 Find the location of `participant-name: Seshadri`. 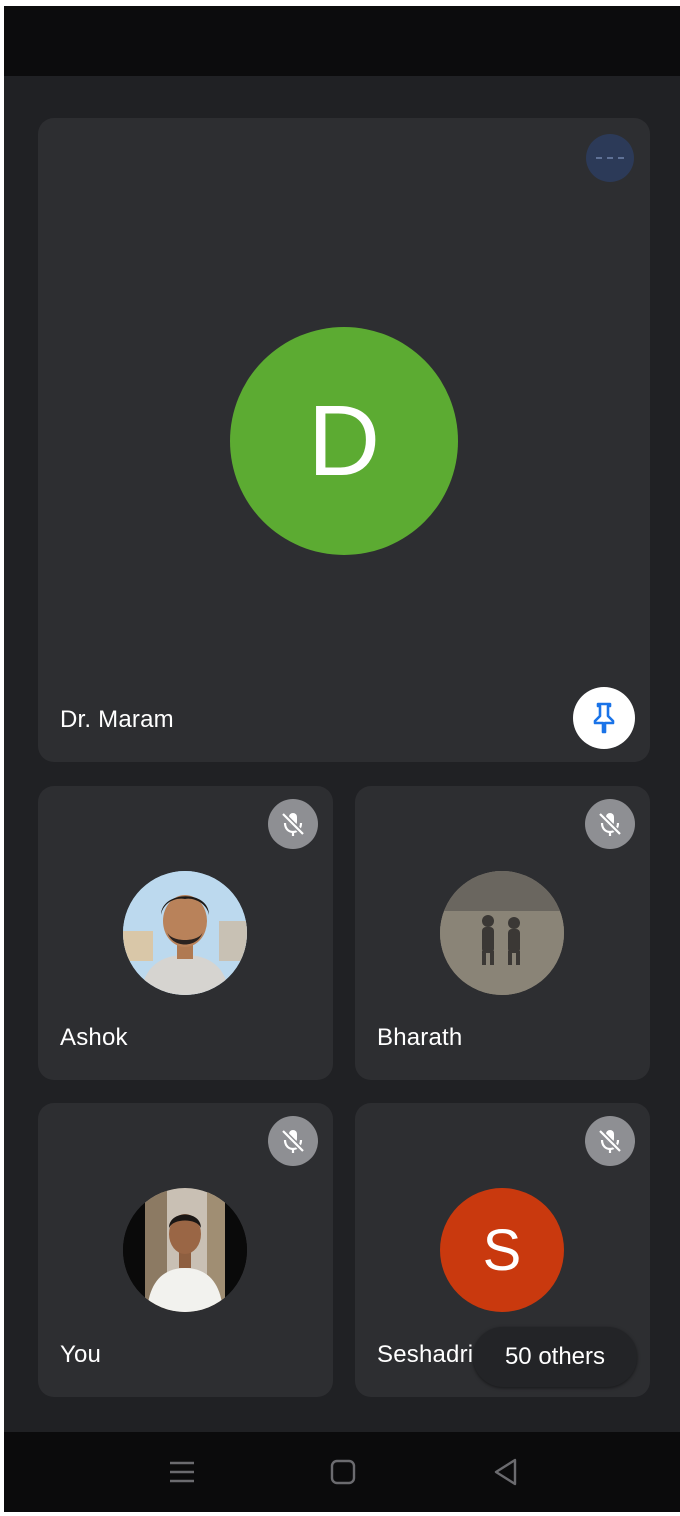

participant-name: Seshadri is located at coordinates (425, 1354).